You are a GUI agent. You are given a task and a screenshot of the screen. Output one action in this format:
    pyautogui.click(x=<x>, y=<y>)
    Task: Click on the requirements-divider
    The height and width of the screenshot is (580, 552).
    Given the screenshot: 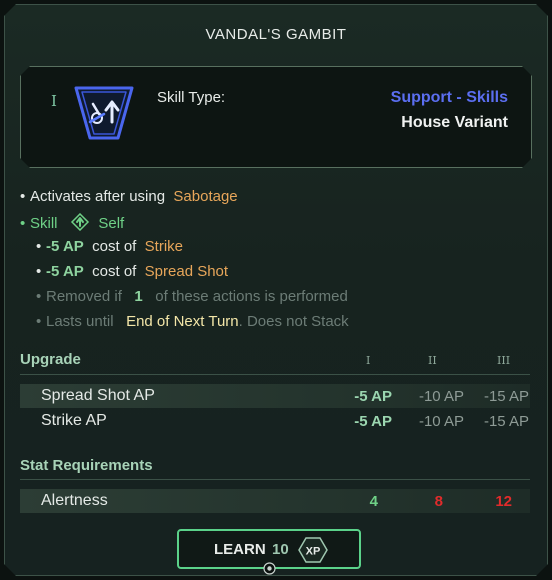 What is the action you would take?
    pyautogui.click(x=275, y=479)
    